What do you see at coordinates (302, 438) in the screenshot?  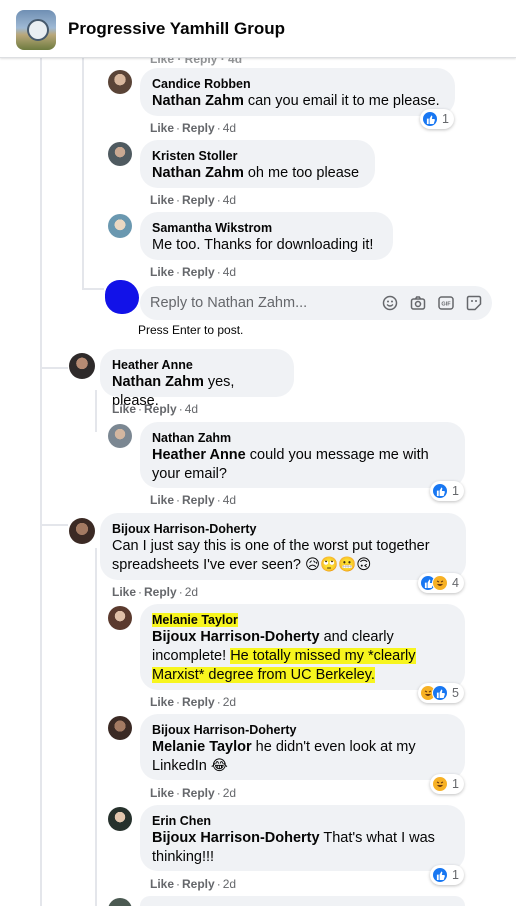 I see `comment-author: Nathan Zahm` at bounding box center [302, 438].